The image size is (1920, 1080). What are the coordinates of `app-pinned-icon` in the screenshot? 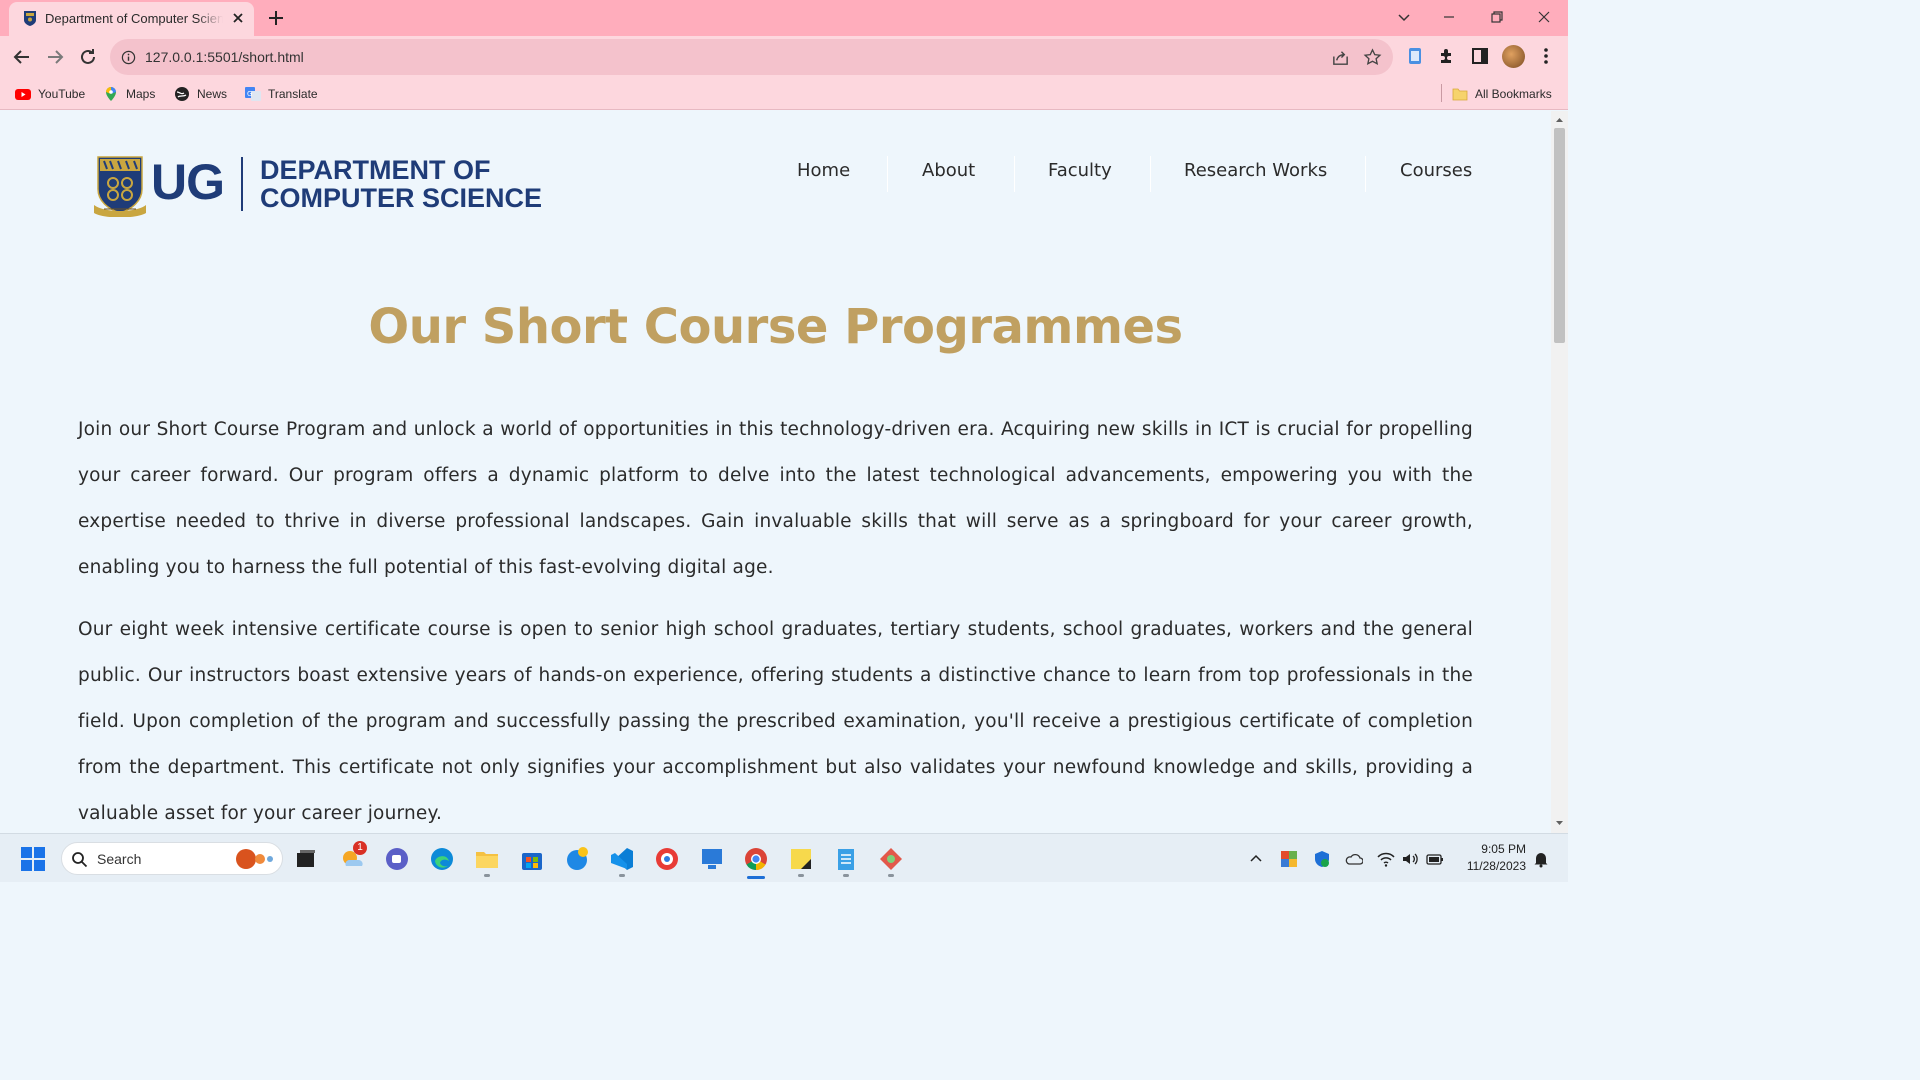 It's located at (577, 859).